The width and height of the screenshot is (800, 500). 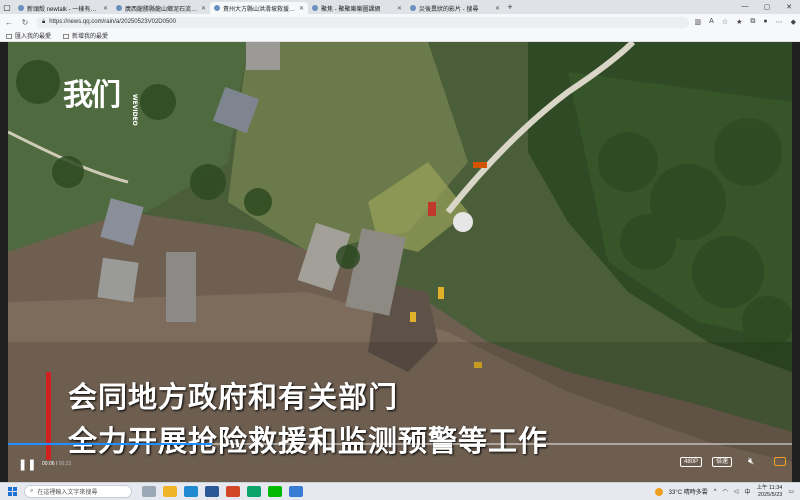 I want to click on taskbar-search: ⌕ 在這裡輸入文字來搜尋, so click(x=78, y=491).